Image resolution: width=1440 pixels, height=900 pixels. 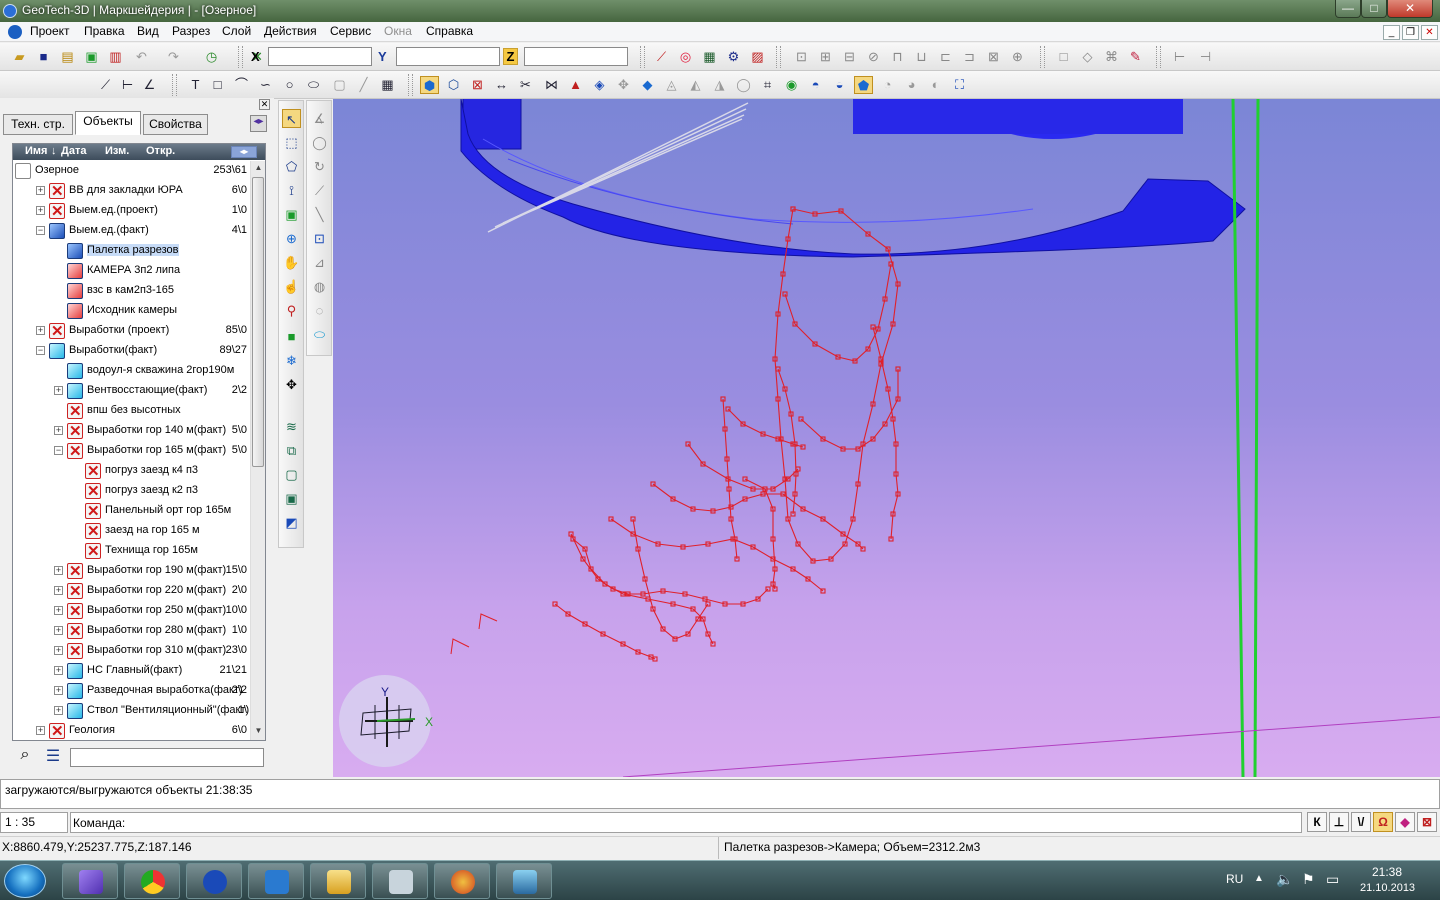 I want to click on scroll-up-icon: ▲, so click(x=258, y=169).